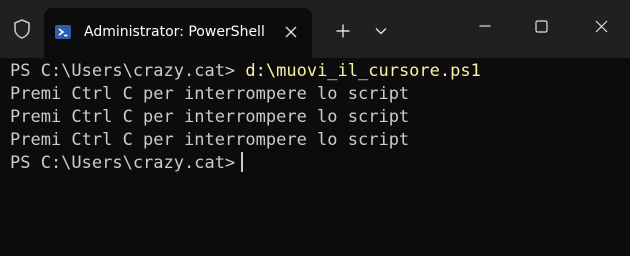 Image resolution: width=630 pixels, height=256 pixels. I want to click on minimize-button, so click(485, 26).